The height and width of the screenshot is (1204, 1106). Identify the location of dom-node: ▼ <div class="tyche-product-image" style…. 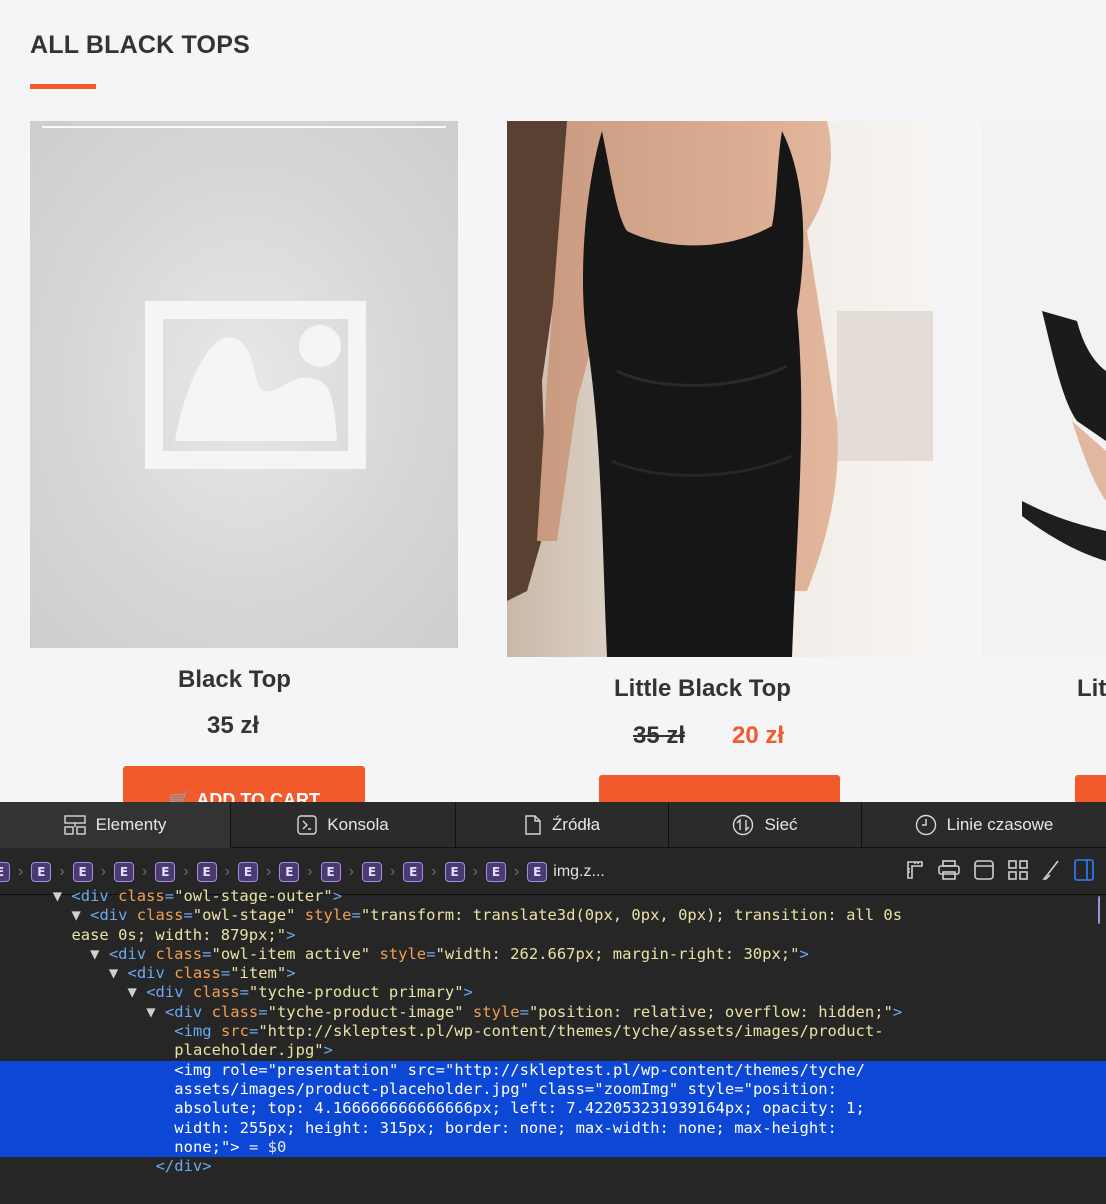
(553, 1012).